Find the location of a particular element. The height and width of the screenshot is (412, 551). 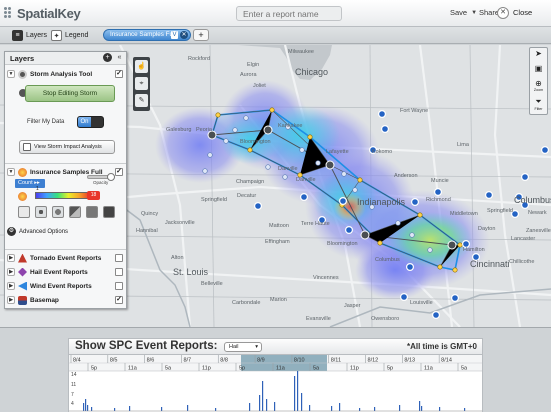

gear-icon: ⚙ is located at coordinates (11, 231).